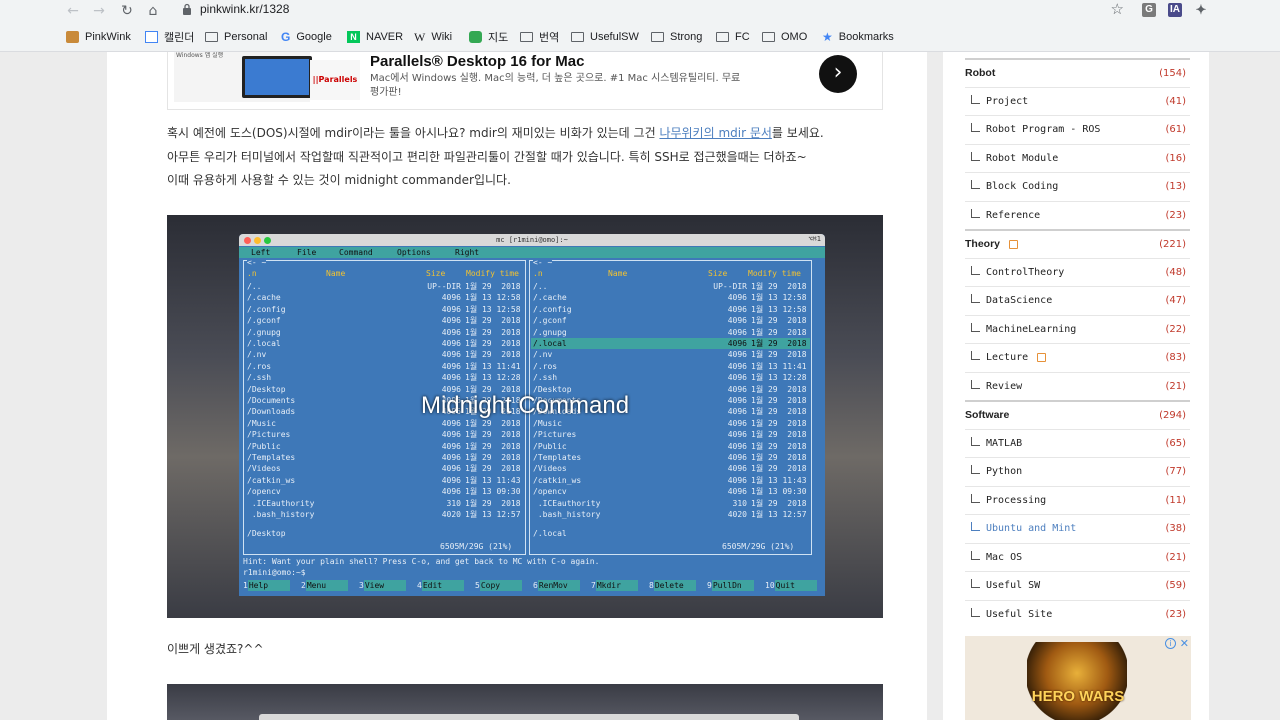 This screenshot has width=1280, height=720. I want to click on forward-button-icon: →, so click(99, 11).